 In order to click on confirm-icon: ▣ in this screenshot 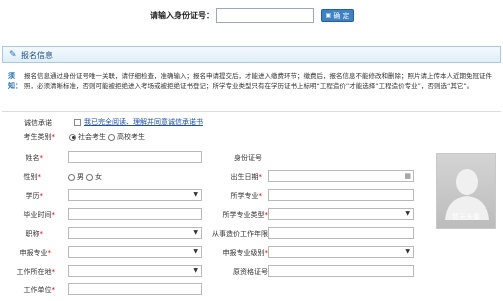, I will do `click(328, 15)`.